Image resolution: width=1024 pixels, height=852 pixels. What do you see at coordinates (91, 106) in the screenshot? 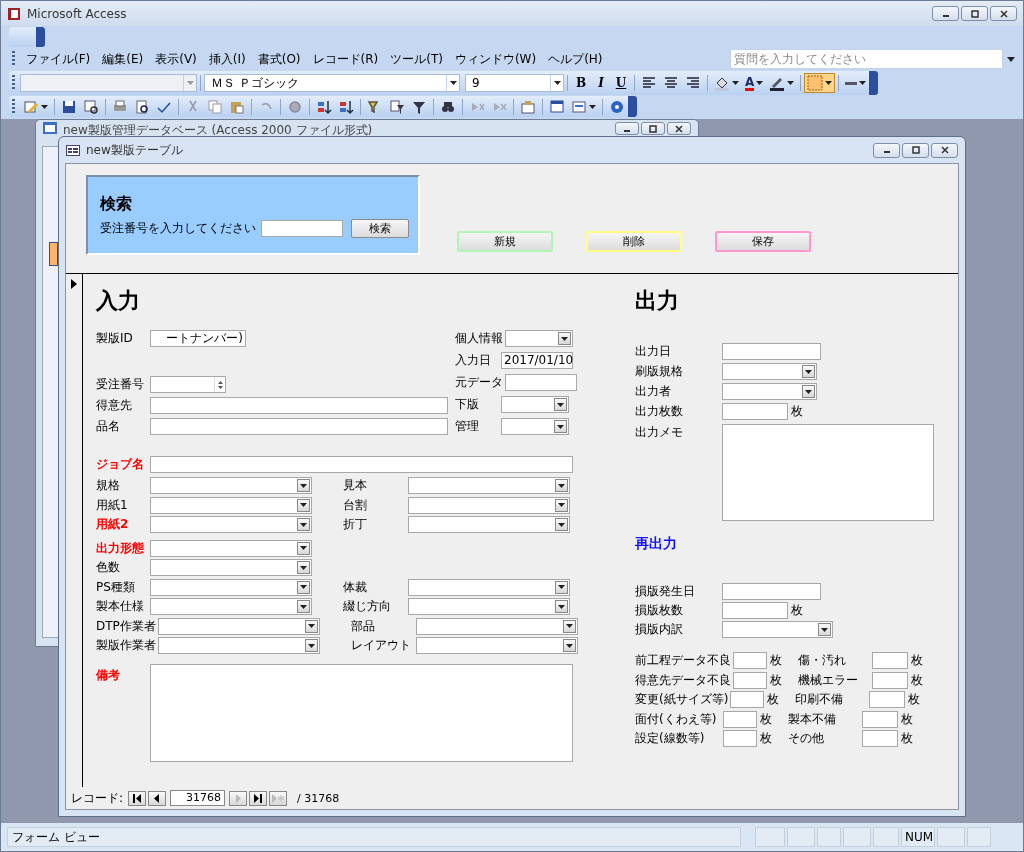
I see `table-search-icon` at bounding box center [91, 106].